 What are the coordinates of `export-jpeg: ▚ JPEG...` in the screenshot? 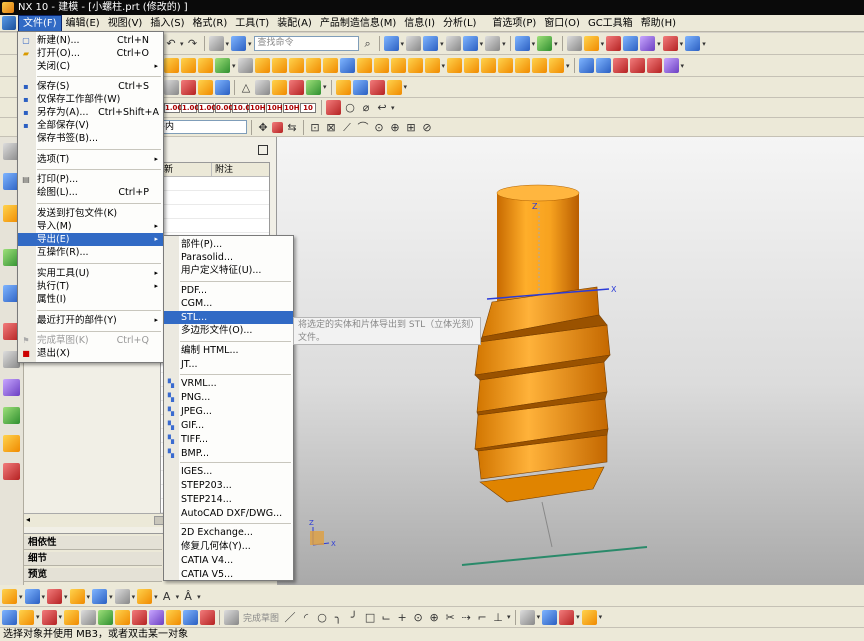 It's located at (228, 411).